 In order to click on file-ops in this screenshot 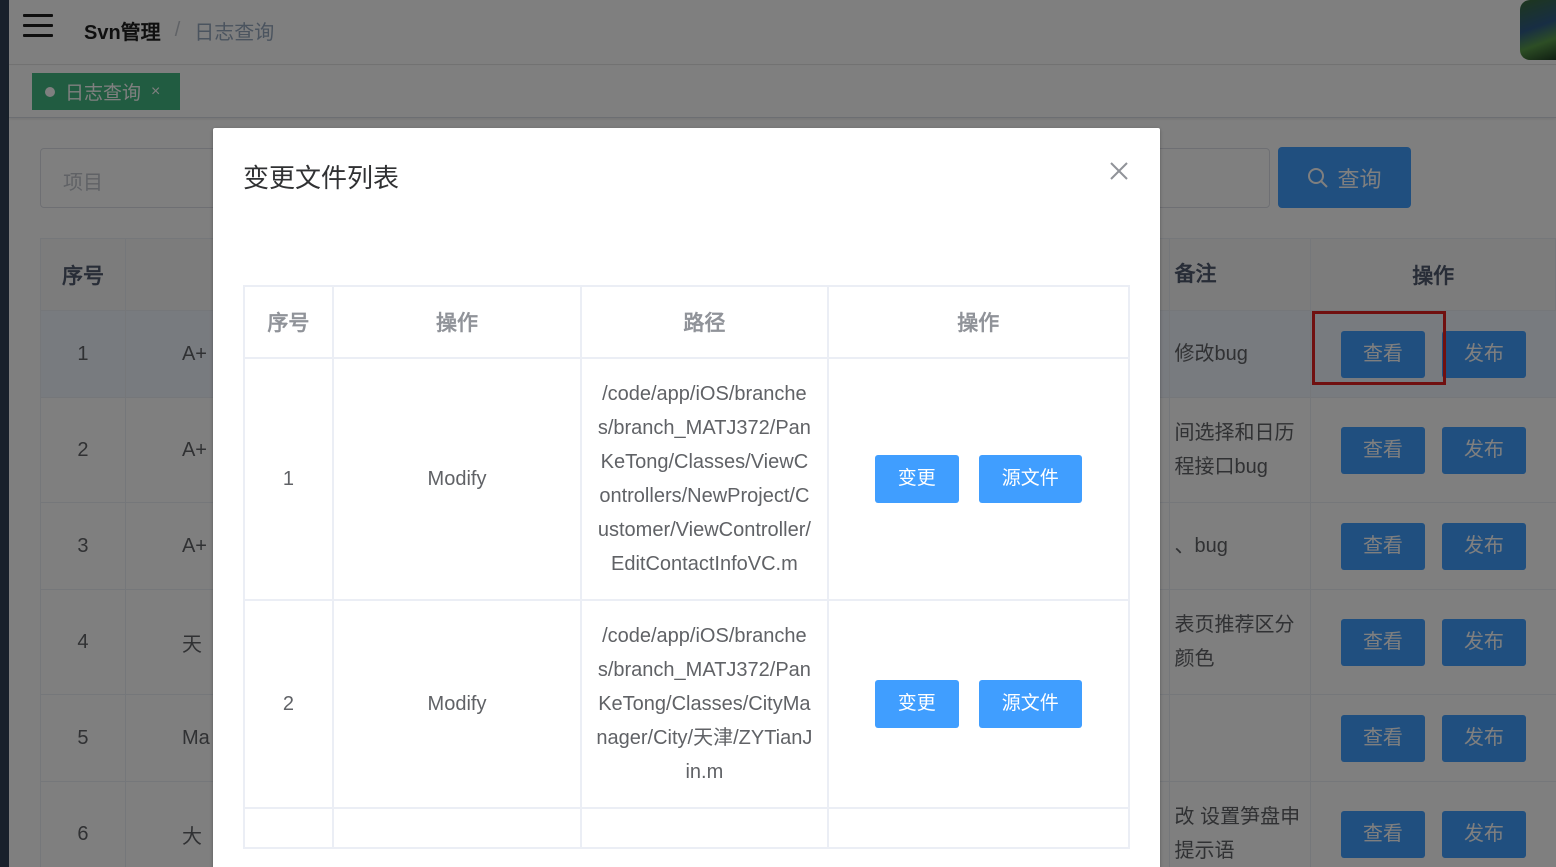, I will do `click(978, 828)`.